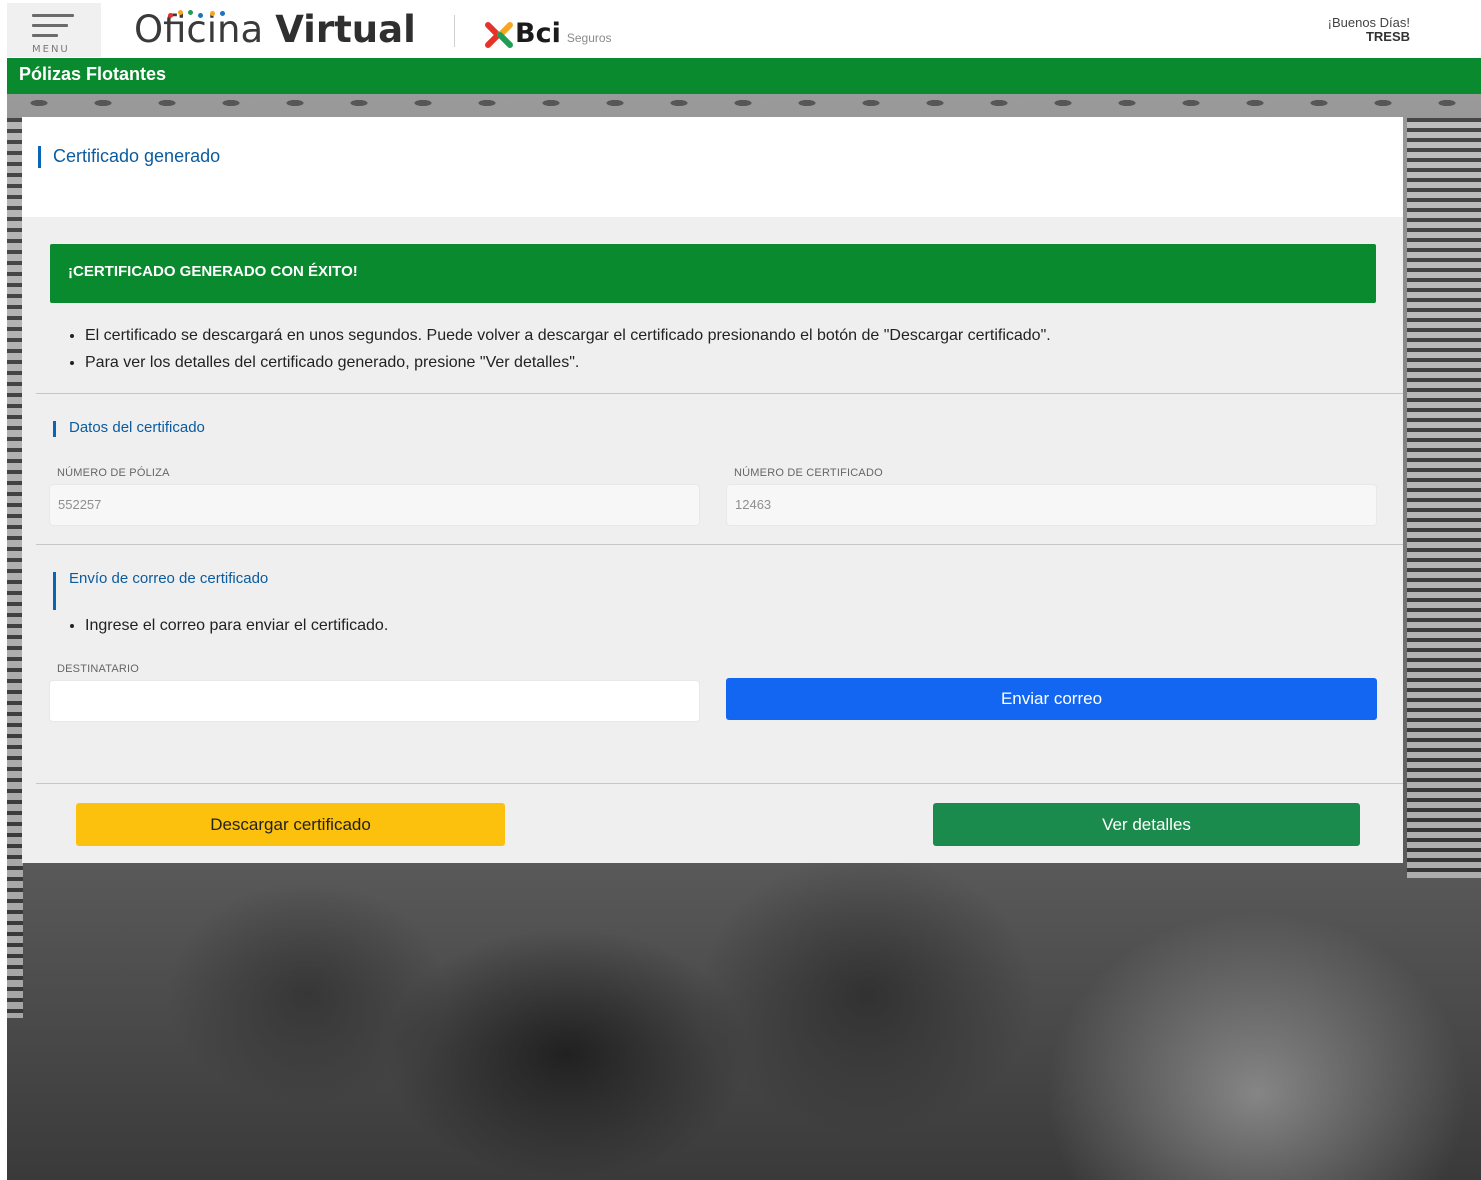  Describe the element at coordinates (15, 568) in the screenshot. I see `background-blinds-left` at that location.